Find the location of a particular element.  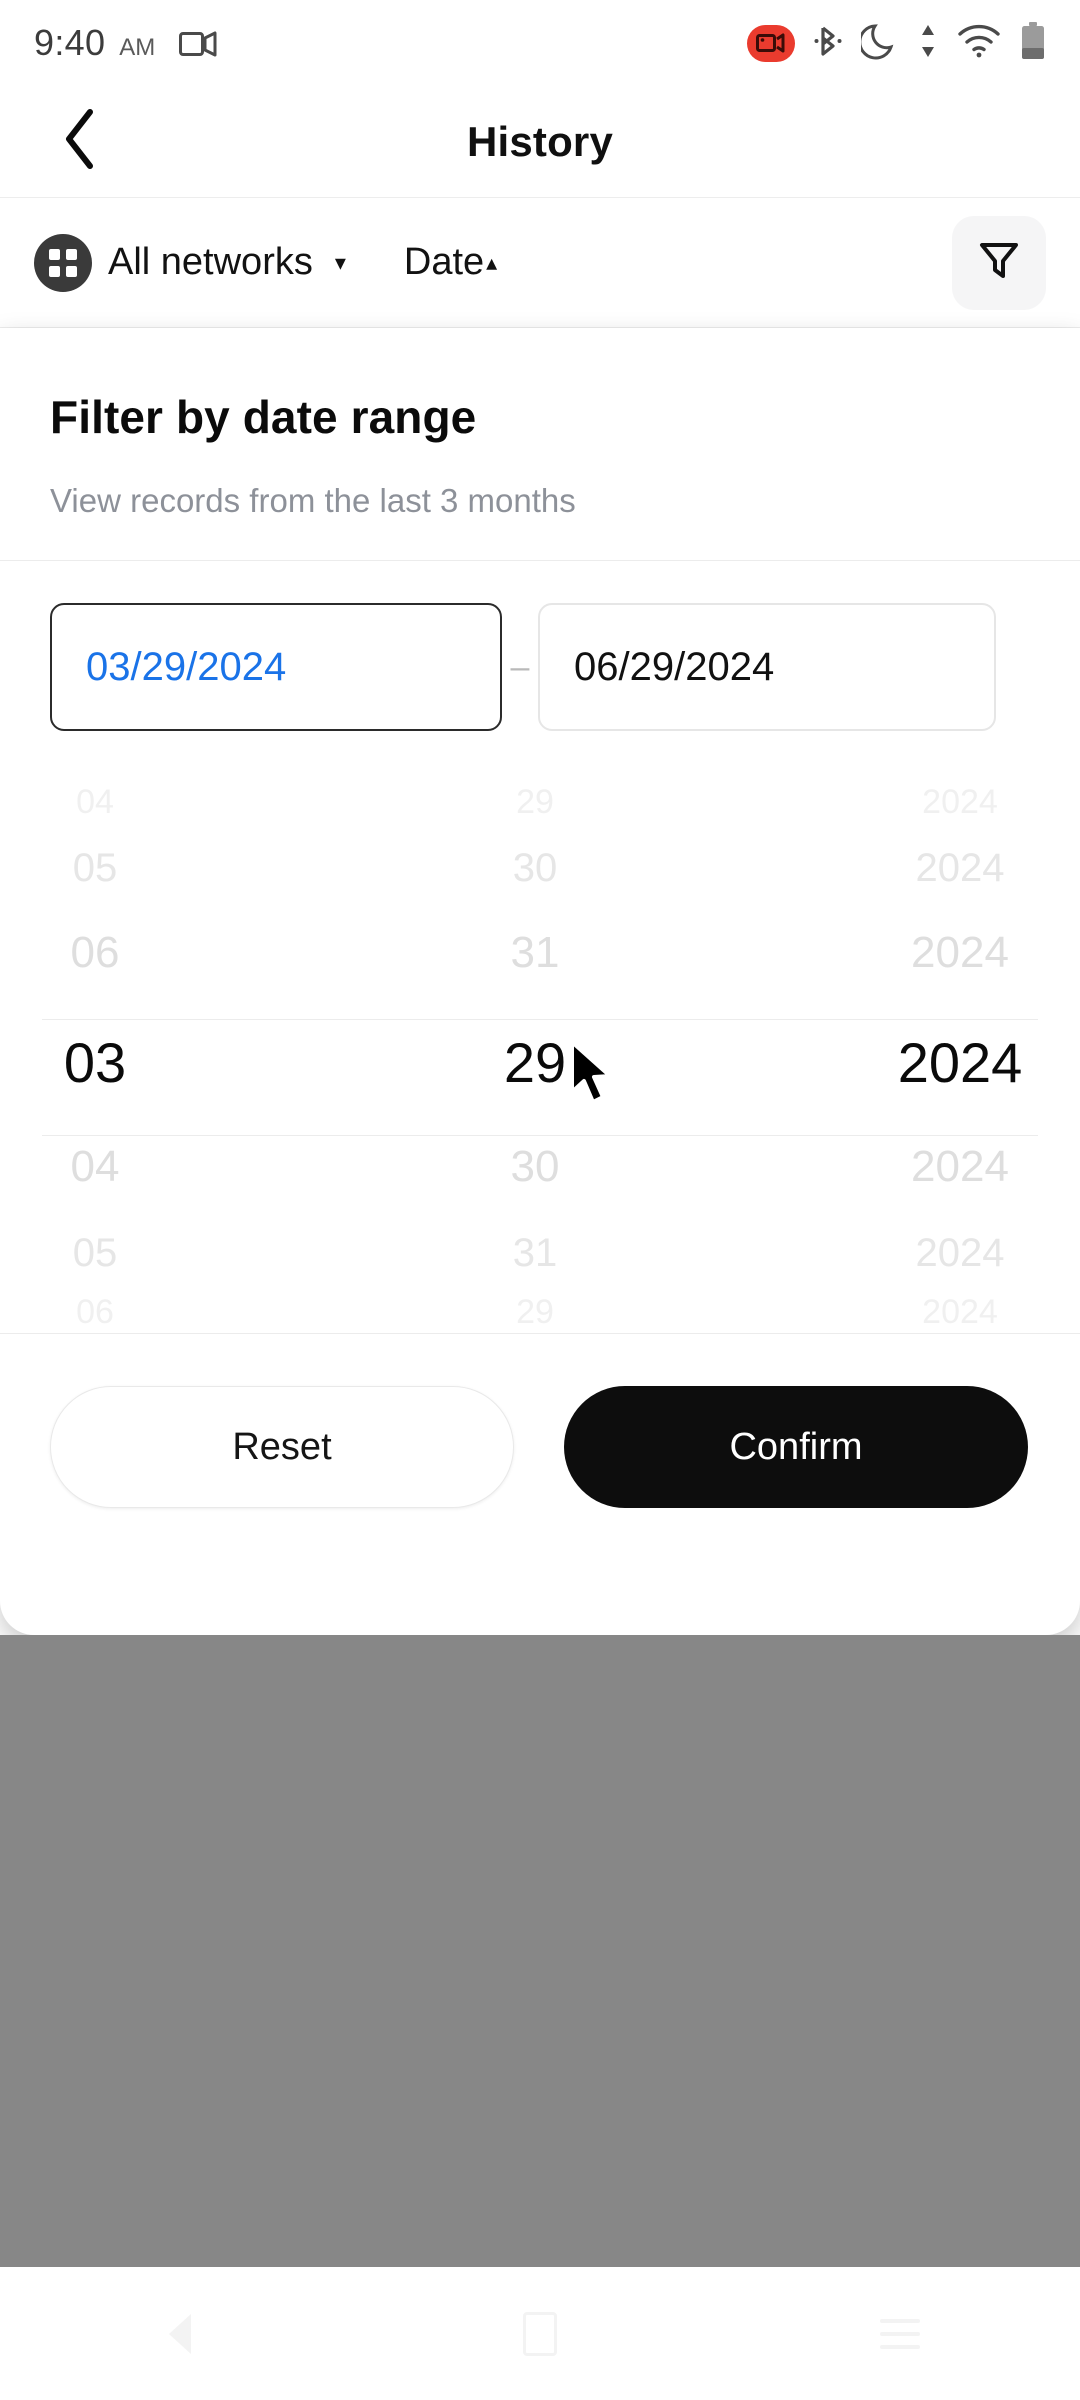

screen-record-icon is located at coordinates (771, 43).